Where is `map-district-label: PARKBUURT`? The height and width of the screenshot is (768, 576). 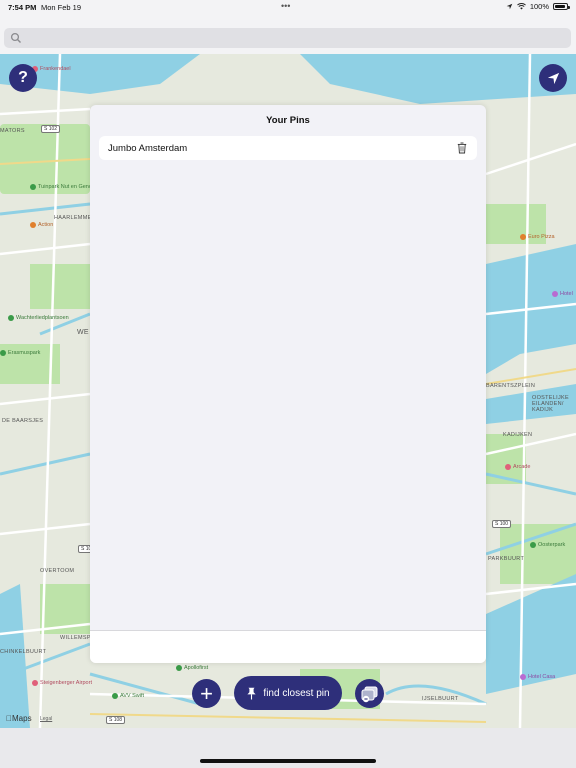
map-district-label: PARKBUURT is located at coordinates (506, 559).